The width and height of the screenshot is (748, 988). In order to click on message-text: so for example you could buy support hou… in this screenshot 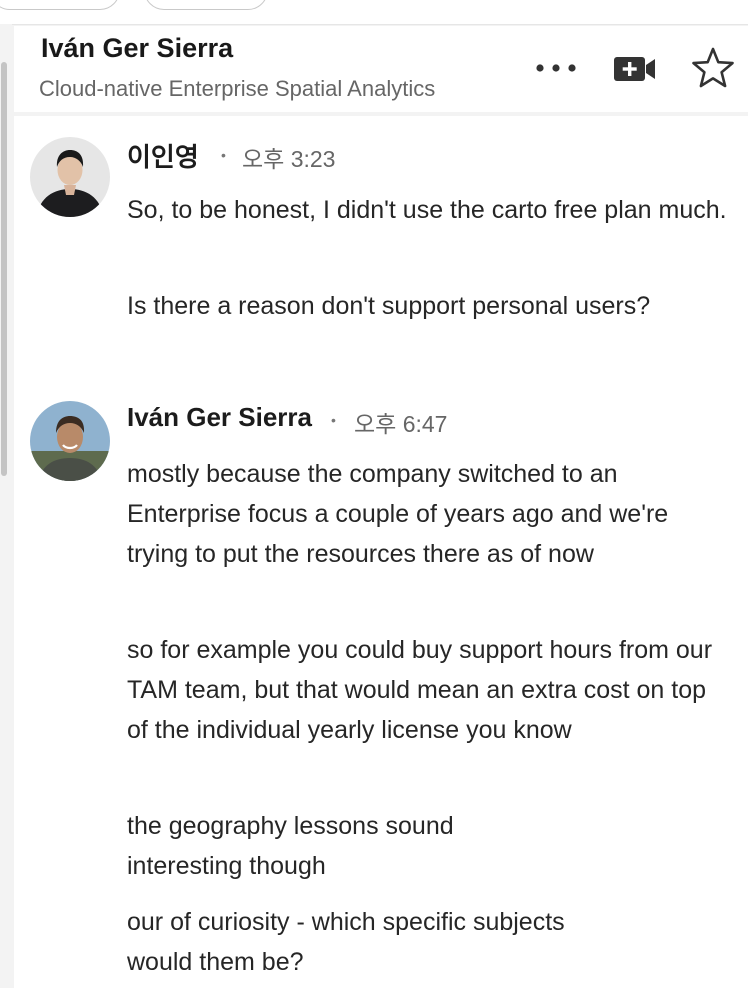, I will do `click(420, 690)`.